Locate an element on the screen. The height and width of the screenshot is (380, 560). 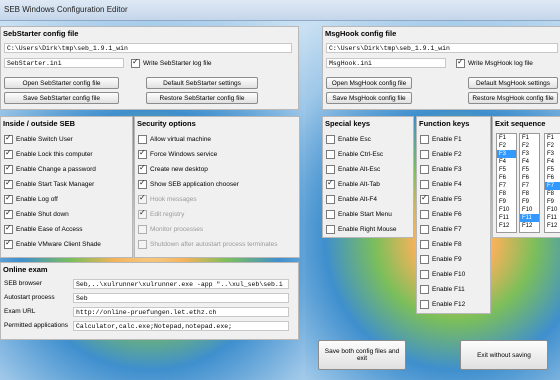
inside-outside-checkbox-1: Enable Lock this computer is located at coordinates (48, 154).